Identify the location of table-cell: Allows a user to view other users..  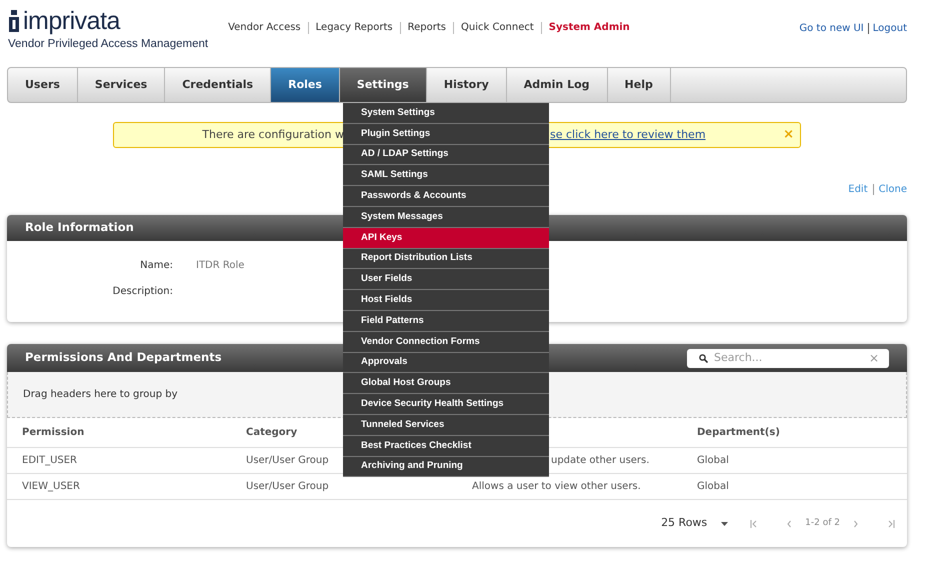
(556, 486).